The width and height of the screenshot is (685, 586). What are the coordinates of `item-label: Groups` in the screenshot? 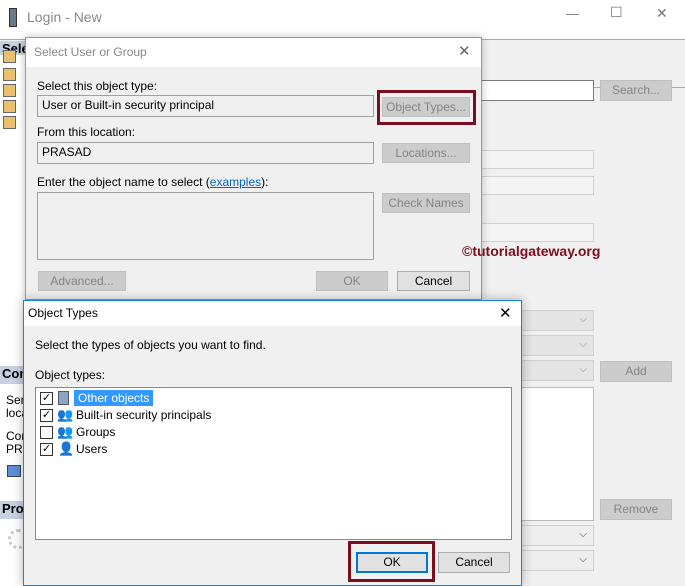 It's located at (96, 432).